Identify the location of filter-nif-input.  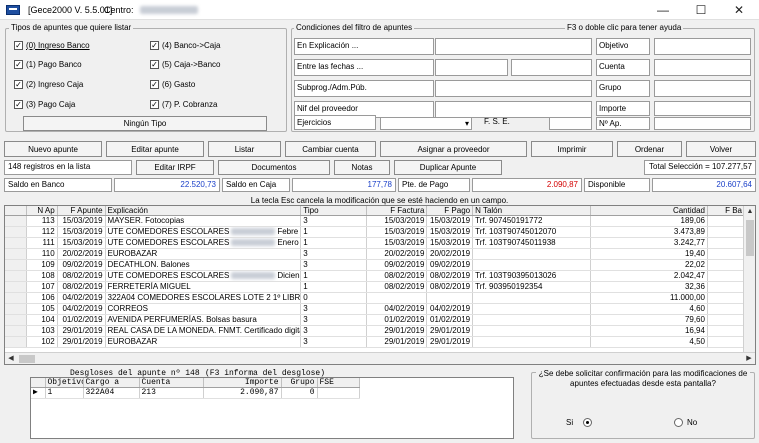
(513, 109).